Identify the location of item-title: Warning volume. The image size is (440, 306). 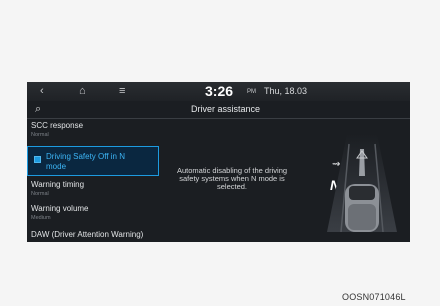
(60, 208).